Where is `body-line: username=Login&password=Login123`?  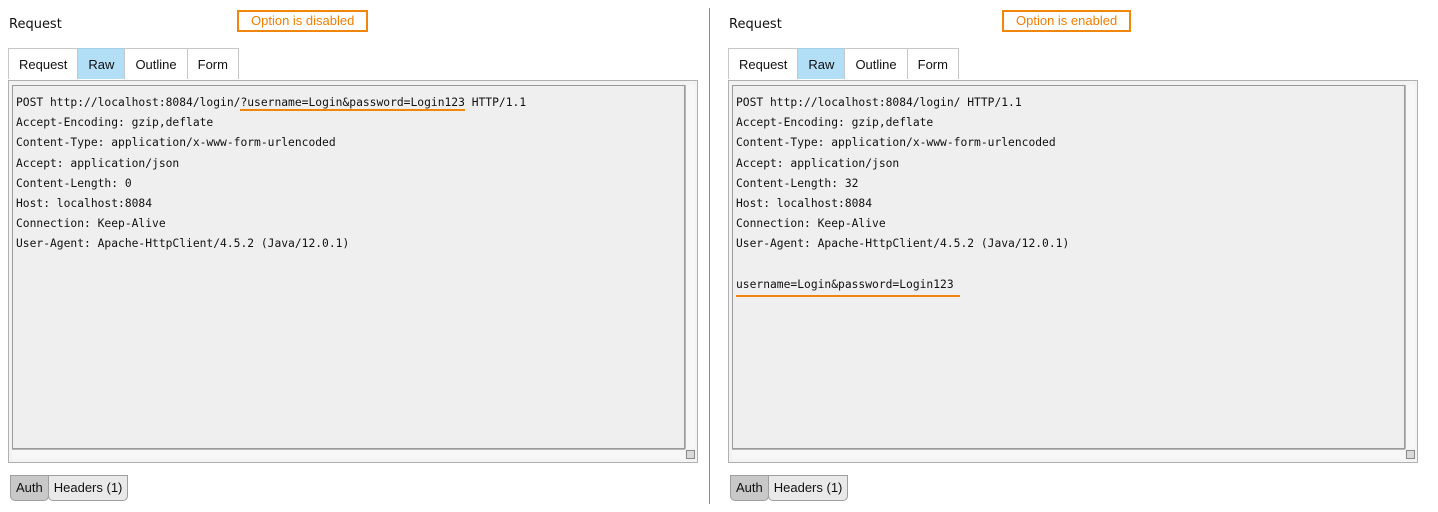 body-line: username=Login&password=Login123 is located at coordinates (1070, 286).